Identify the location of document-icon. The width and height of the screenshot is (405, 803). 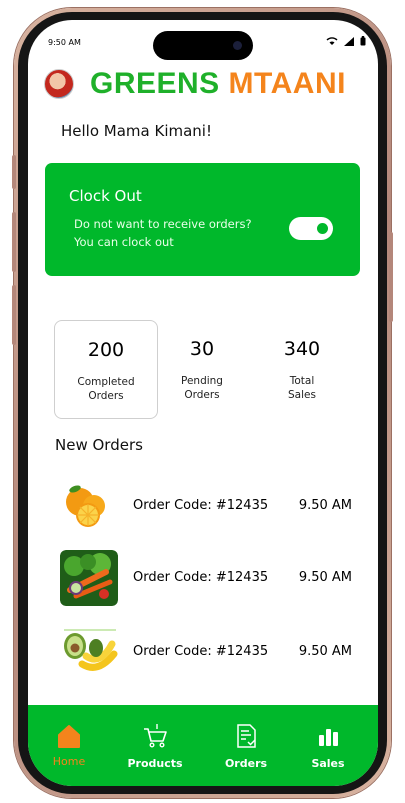
(246, 736).